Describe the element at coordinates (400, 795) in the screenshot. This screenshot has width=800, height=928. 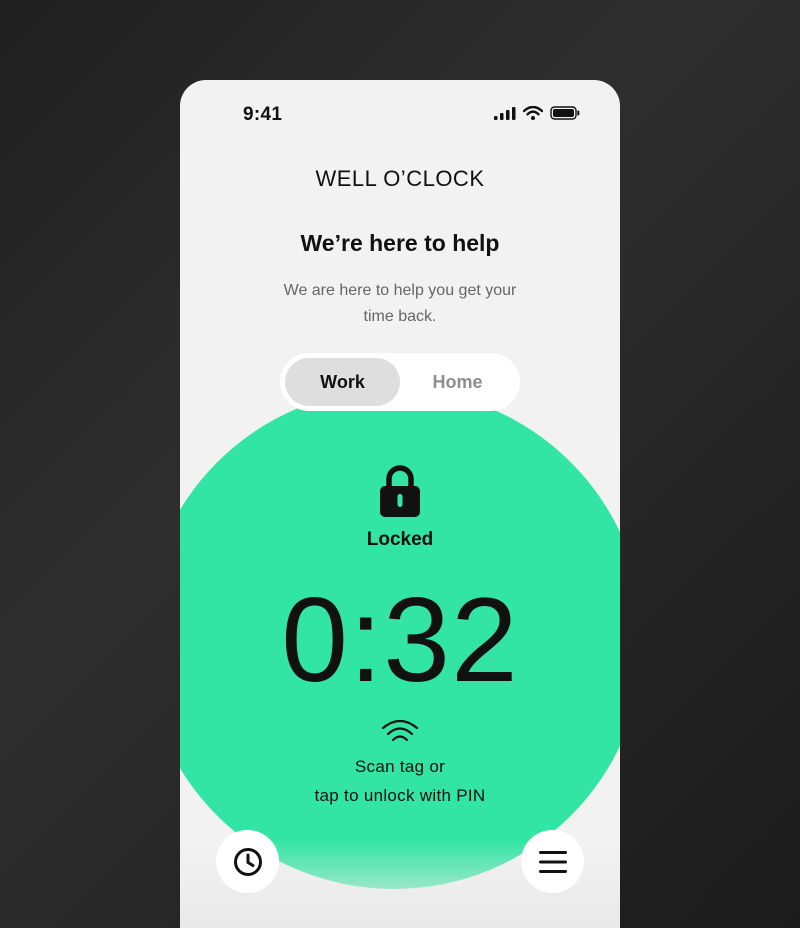
I see `unlock-instruction-line2: tap to unlock with PIN` at that location.